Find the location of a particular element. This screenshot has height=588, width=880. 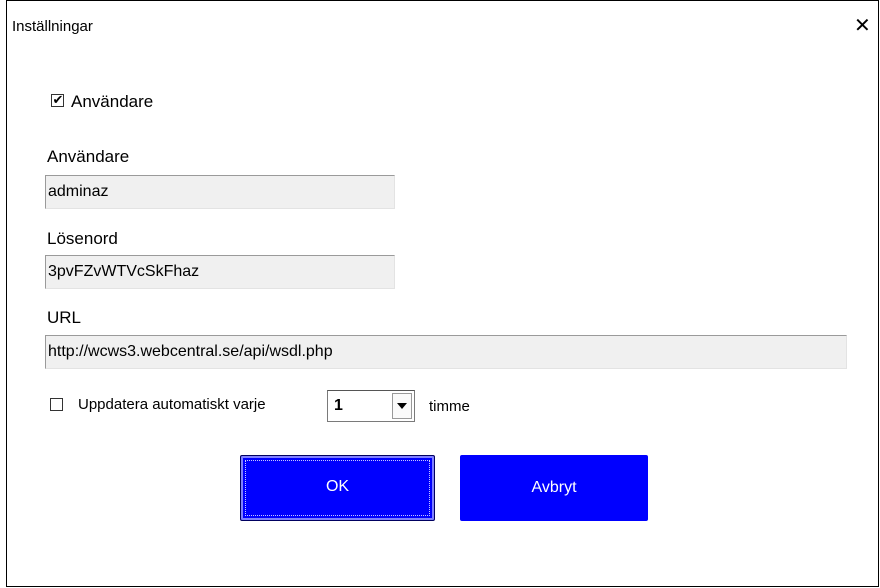

auto-update-checkbox is located at coordinates (56, 404).